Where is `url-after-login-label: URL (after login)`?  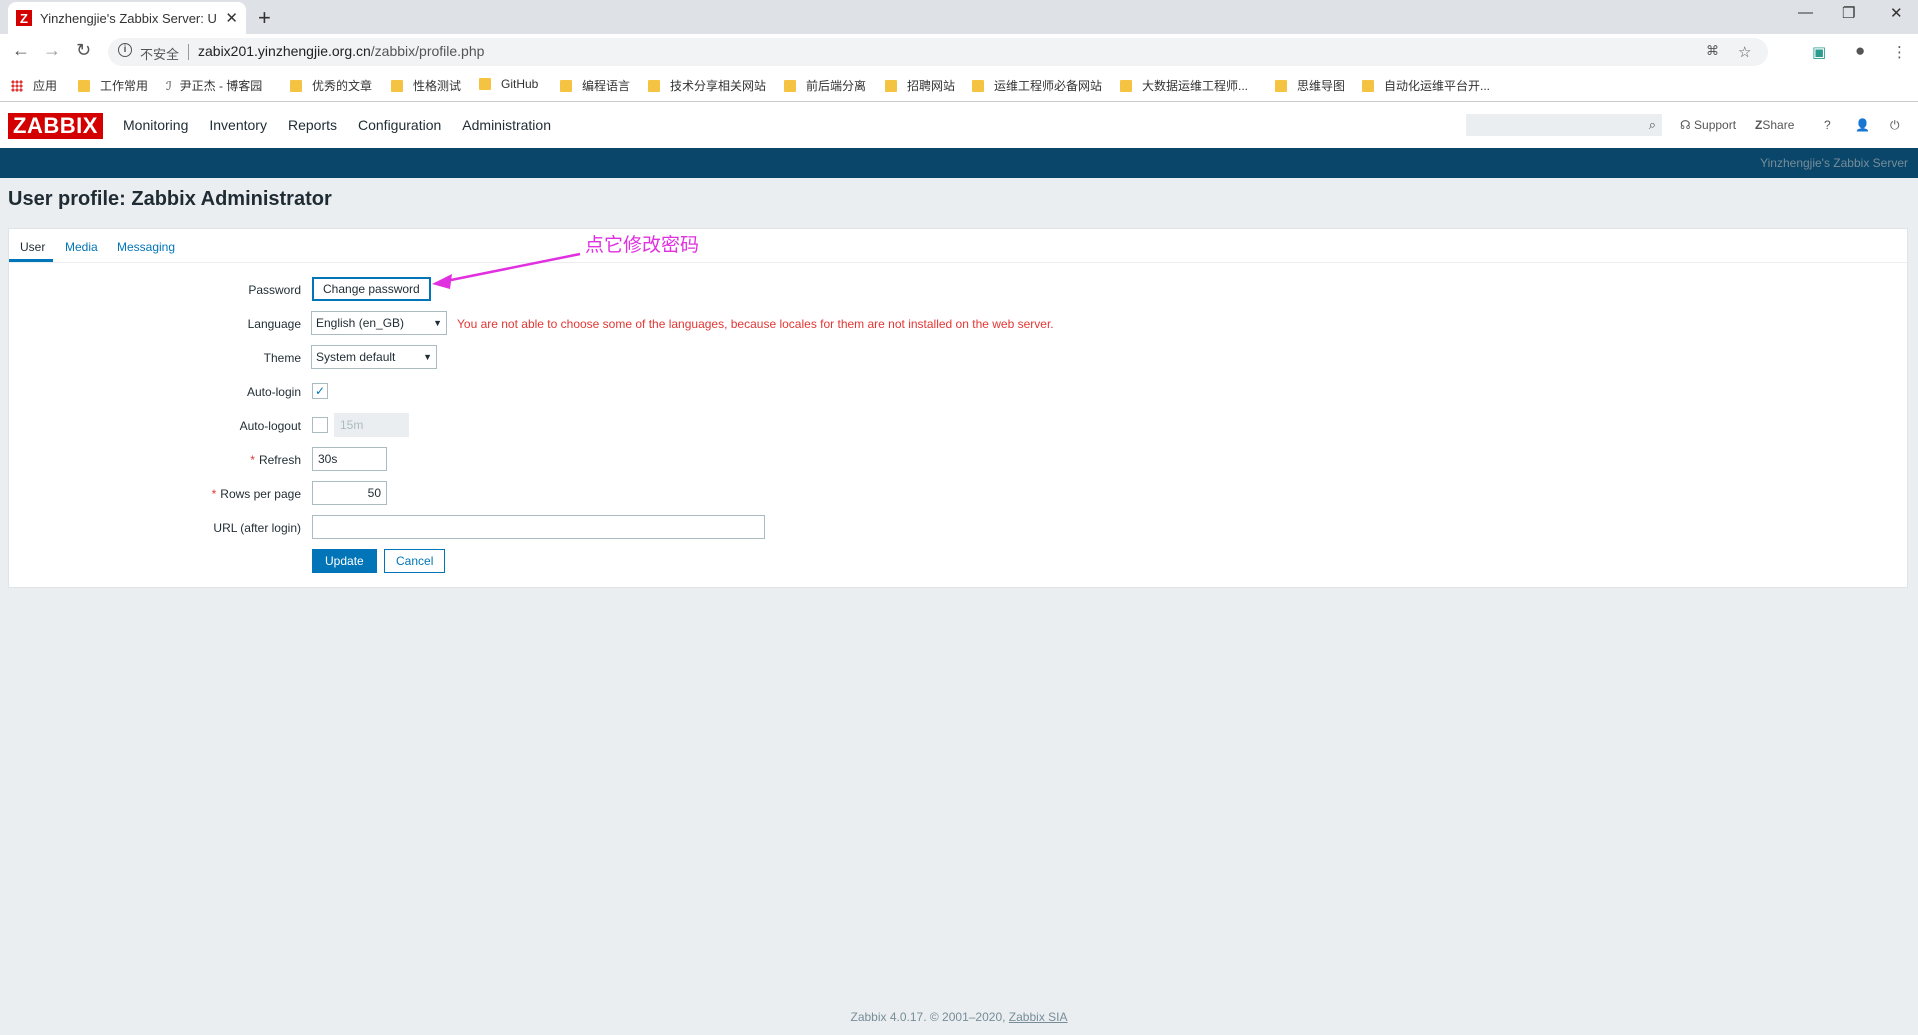 url-after-login-label: URL (after login) is located at coordinates (257, 528).